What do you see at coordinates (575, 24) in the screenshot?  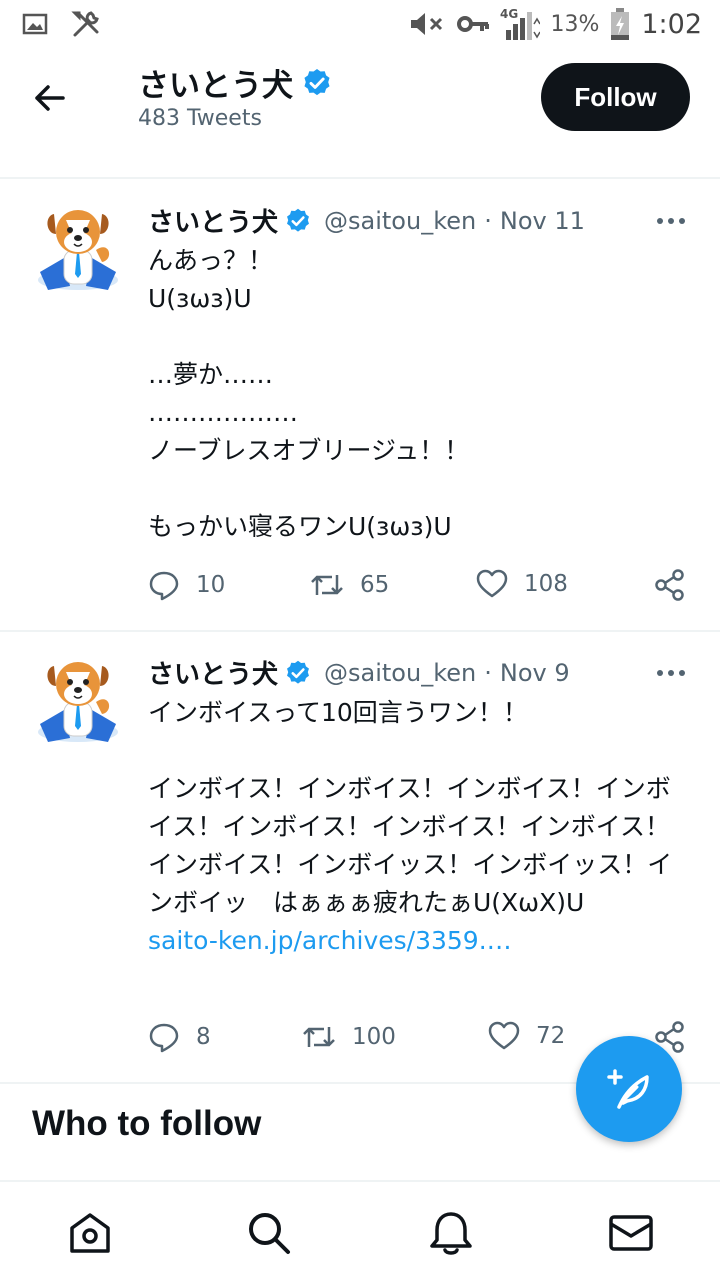 I see `battery-percent: 13%` at bounding box center [575, 24].